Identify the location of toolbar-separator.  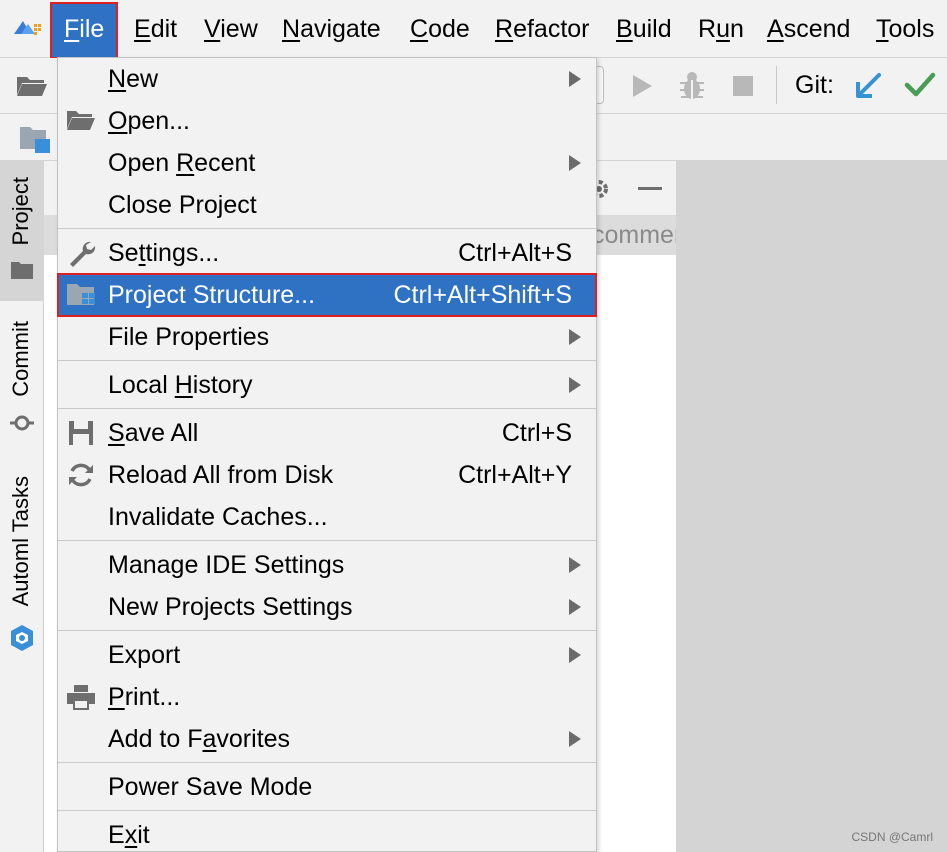
(776, 85).